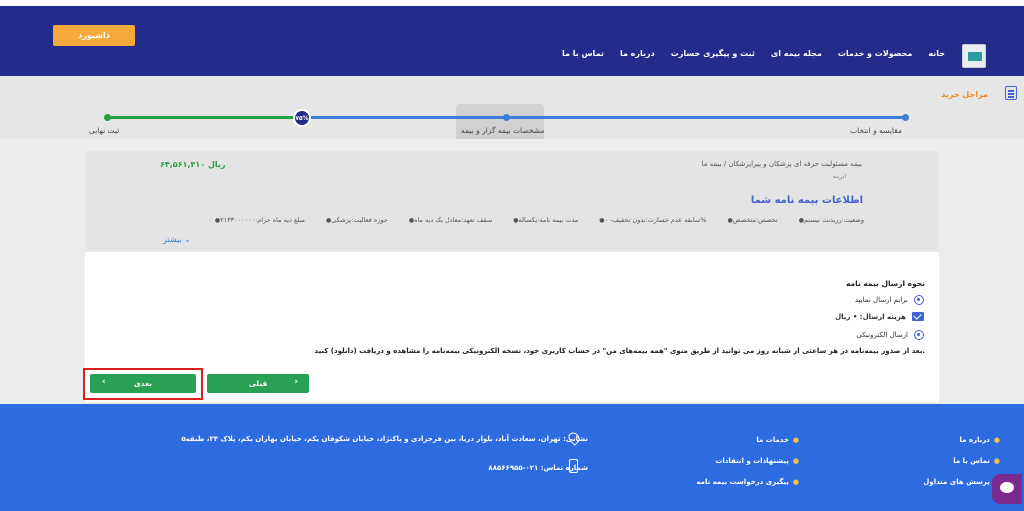 The width and height of the screenshot is (1024, 511). What do you see at coordinates (876, 130) in the screenshot?
I see `step-label-compare: مقایسه و انتخاب` at bounding box center [876, 130].